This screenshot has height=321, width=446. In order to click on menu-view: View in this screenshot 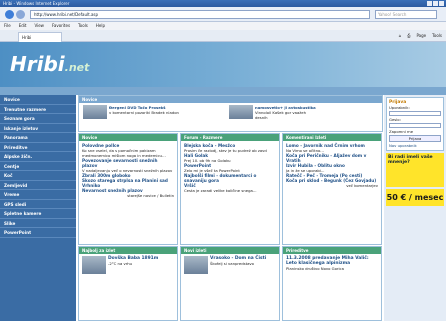, I will do `click(39, 26)`.